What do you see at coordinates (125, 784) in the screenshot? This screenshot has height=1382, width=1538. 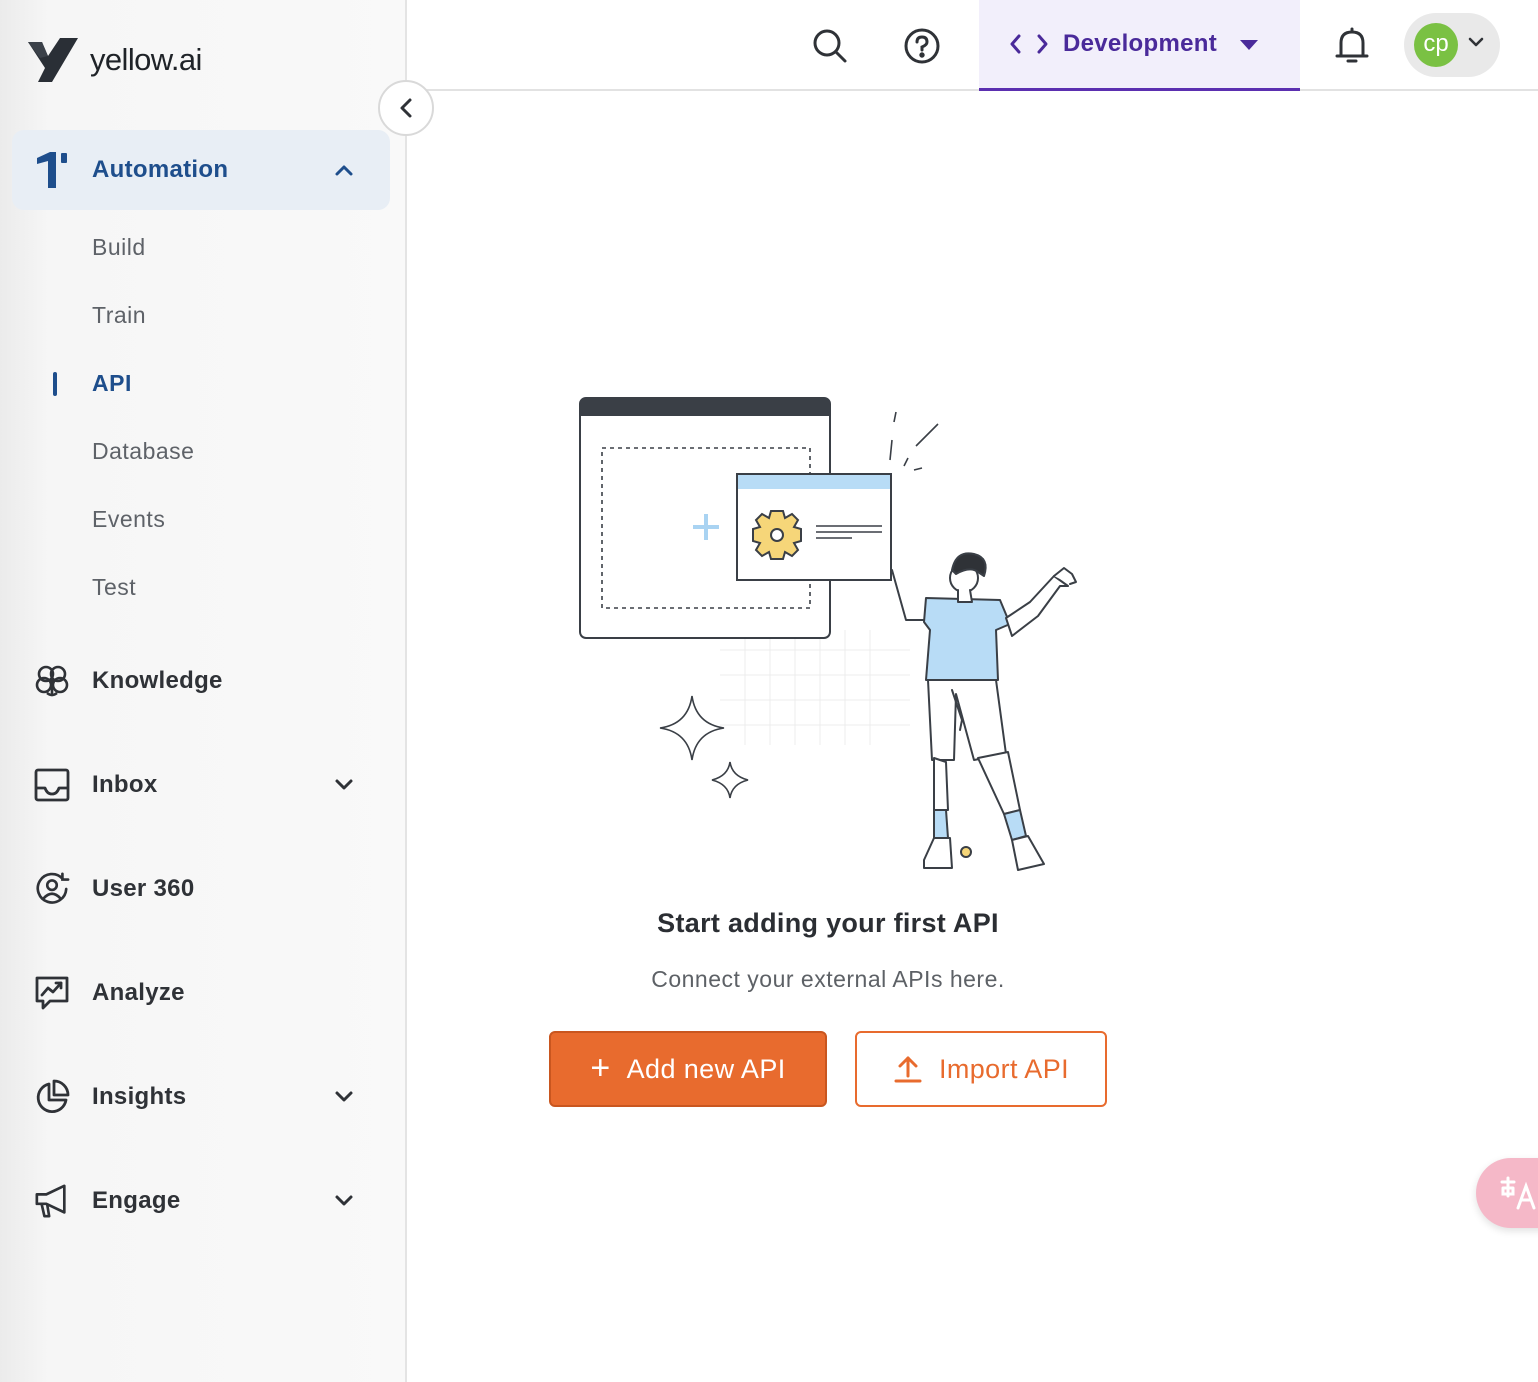 I see `nav-inbox-label: Inbox` at bounding box center [125, 784].